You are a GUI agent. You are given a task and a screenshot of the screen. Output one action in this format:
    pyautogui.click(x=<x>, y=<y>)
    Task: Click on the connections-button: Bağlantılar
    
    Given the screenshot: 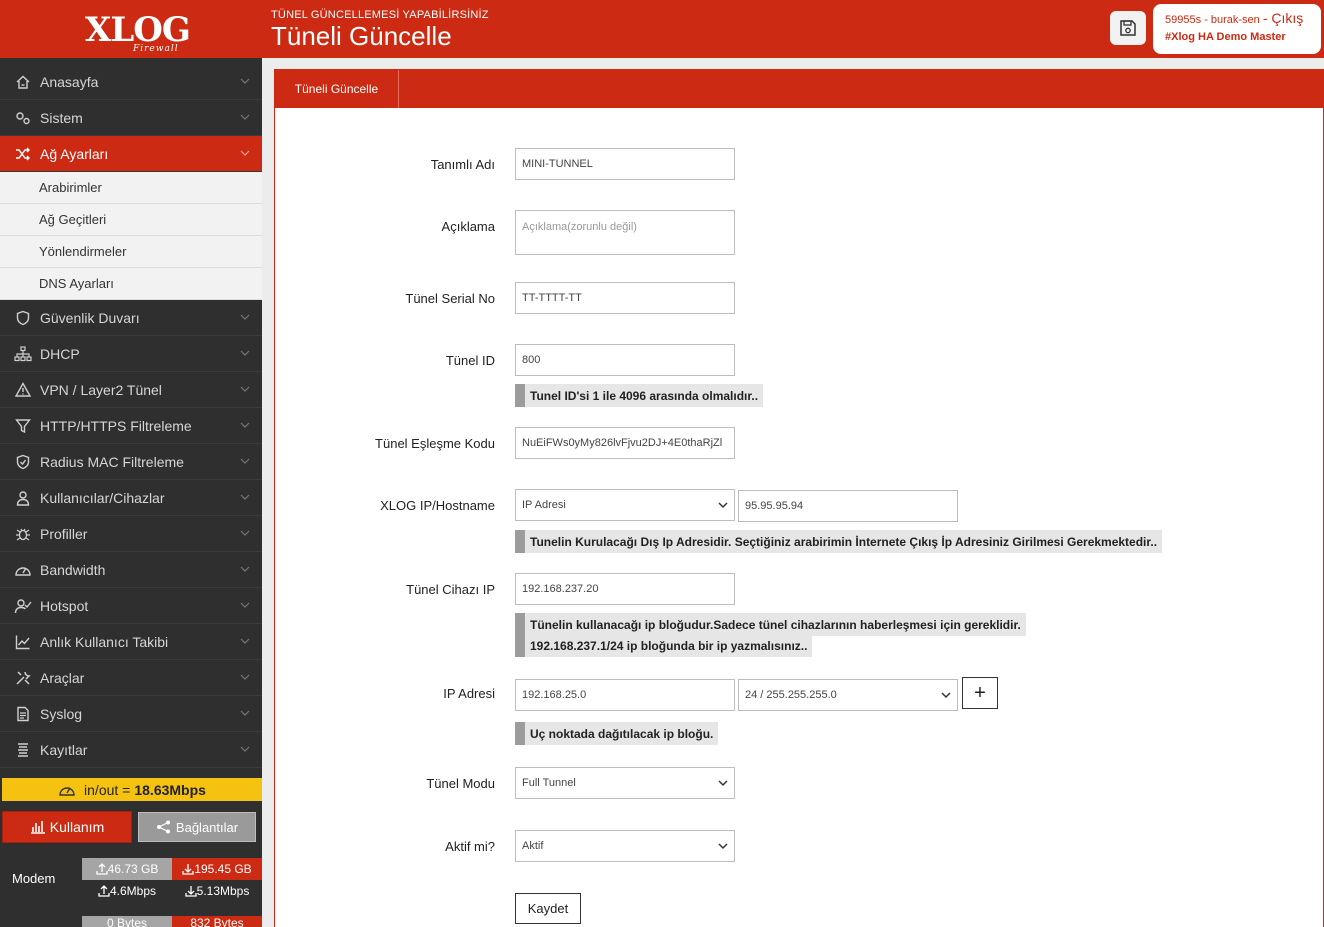 What is the action you would take?
    pyautogui.click(x=197, y=827)
    